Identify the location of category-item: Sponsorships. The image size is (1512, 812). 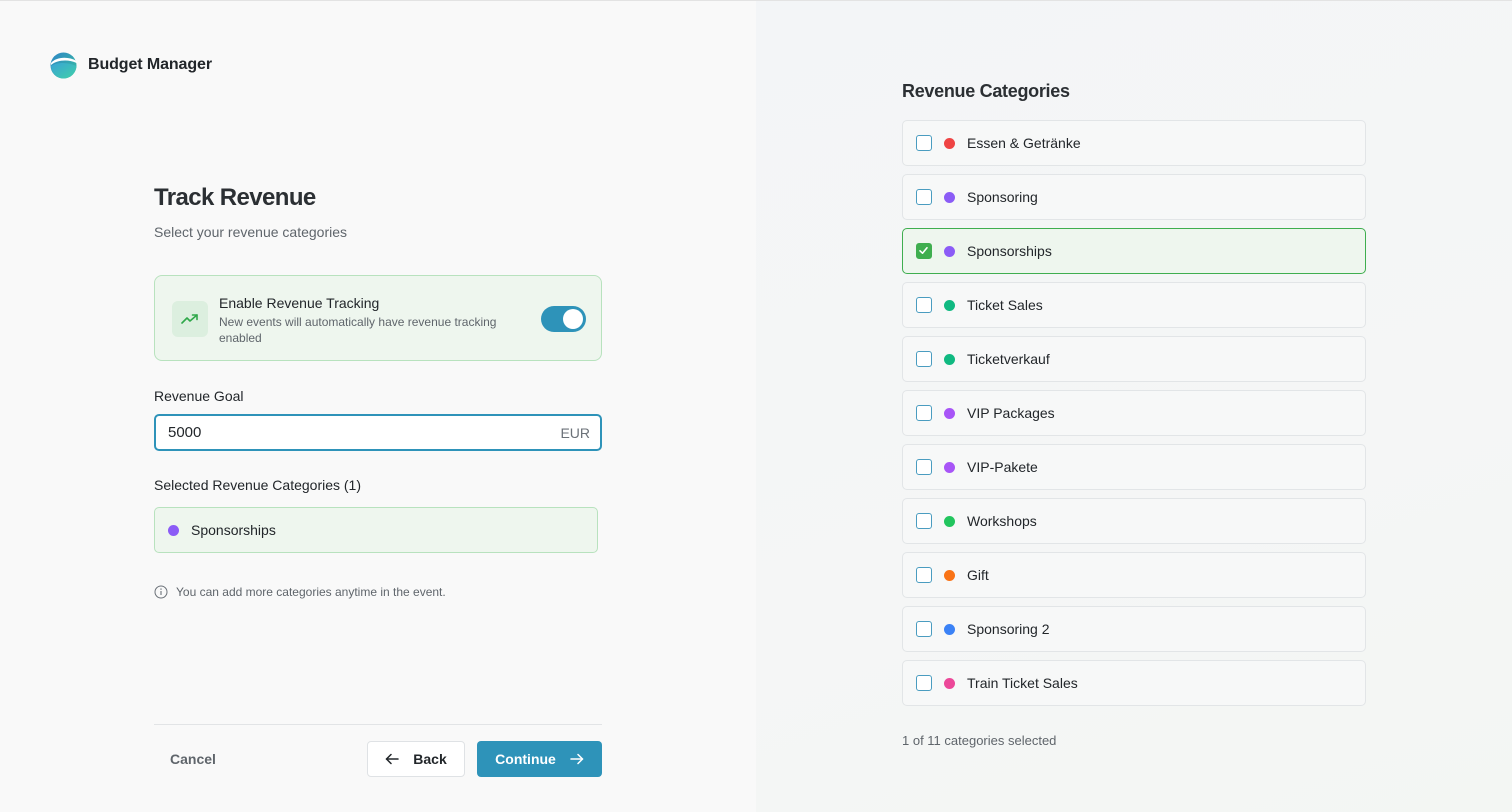
(1134, 251).